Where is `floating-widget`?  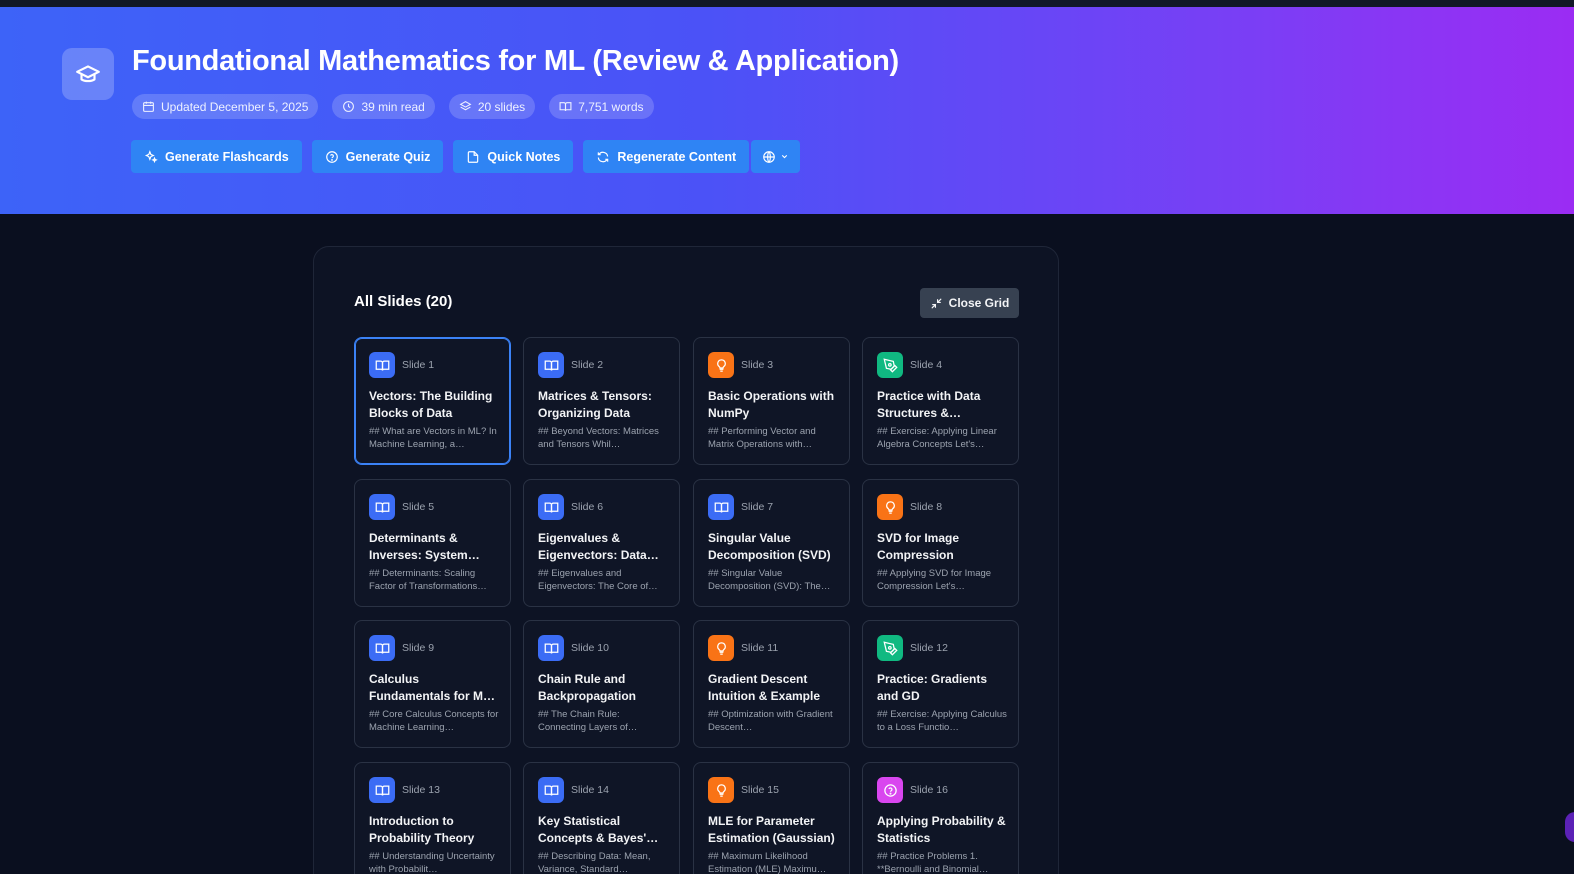 floating-widget is located at coordinates (1569, 827).